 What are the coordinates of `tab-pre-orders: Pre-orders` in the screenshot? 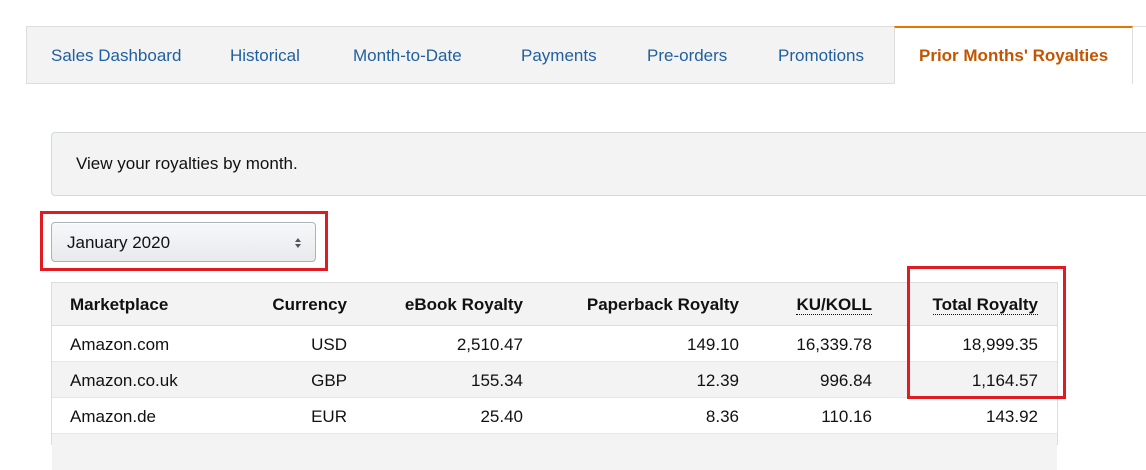 It's located at (687, 55).